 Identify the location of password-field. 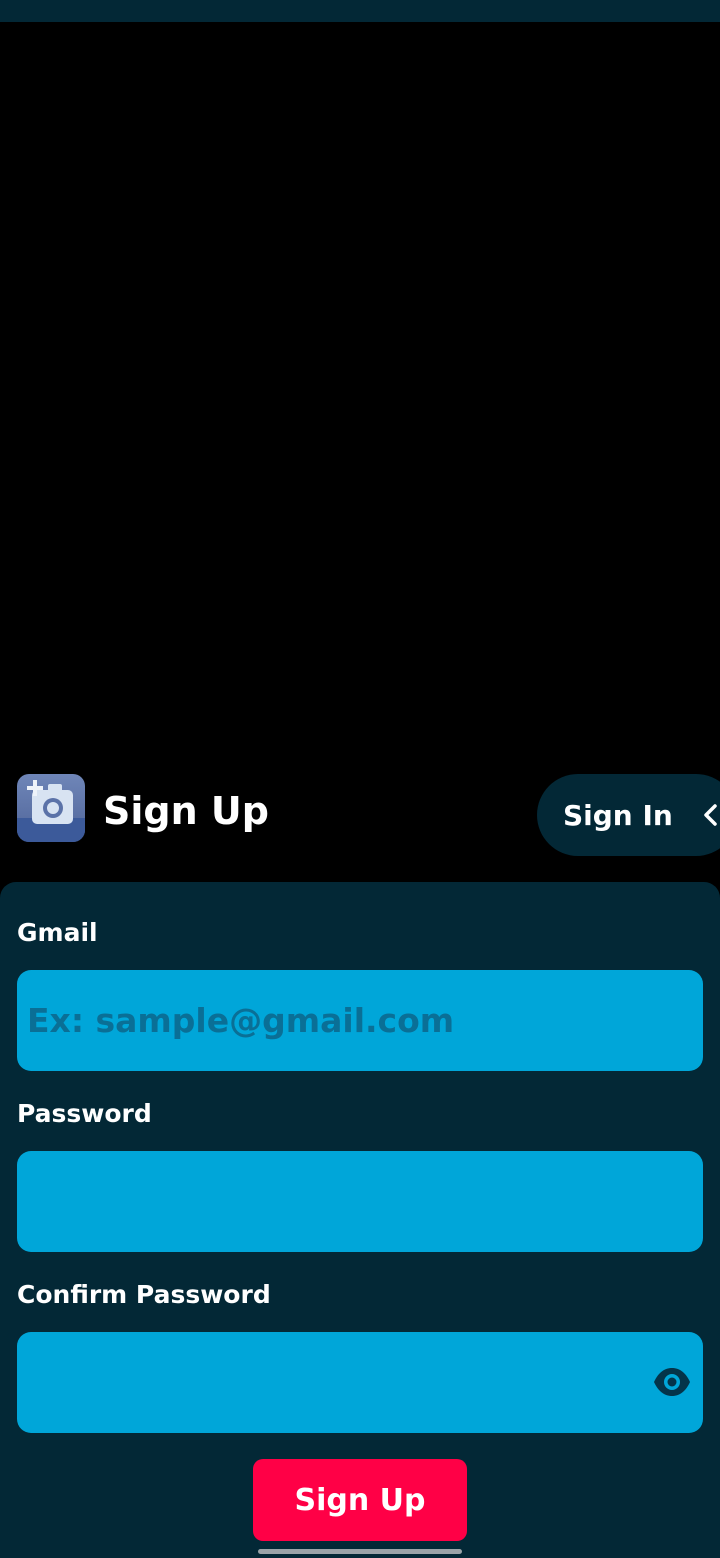
(360, 1201).